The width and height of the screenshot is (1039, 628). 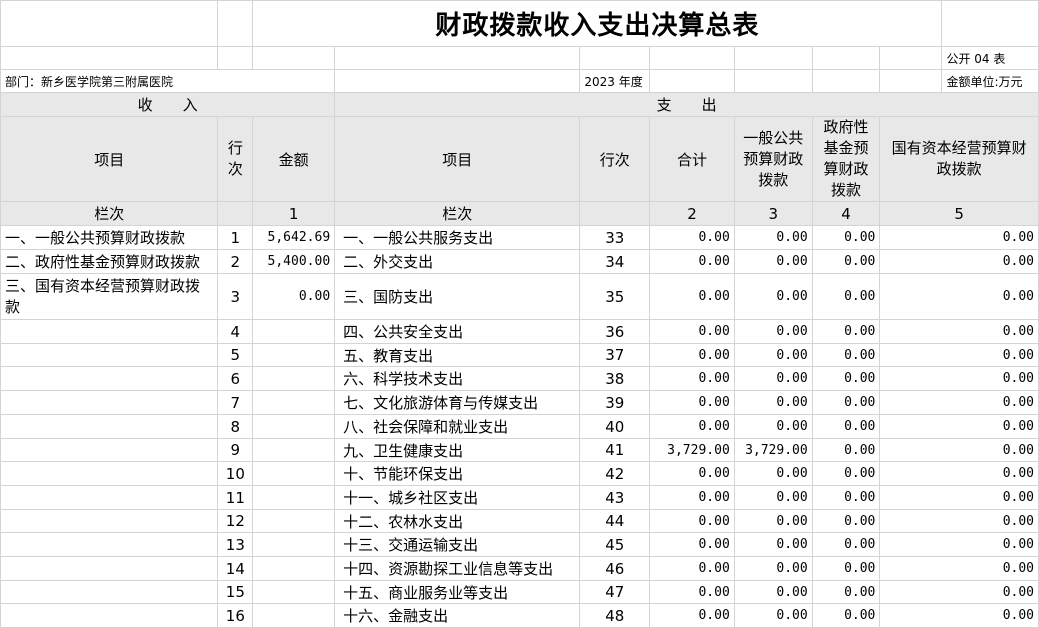 I want to click on expense-row-no: 46, so click(x=615, y=568).